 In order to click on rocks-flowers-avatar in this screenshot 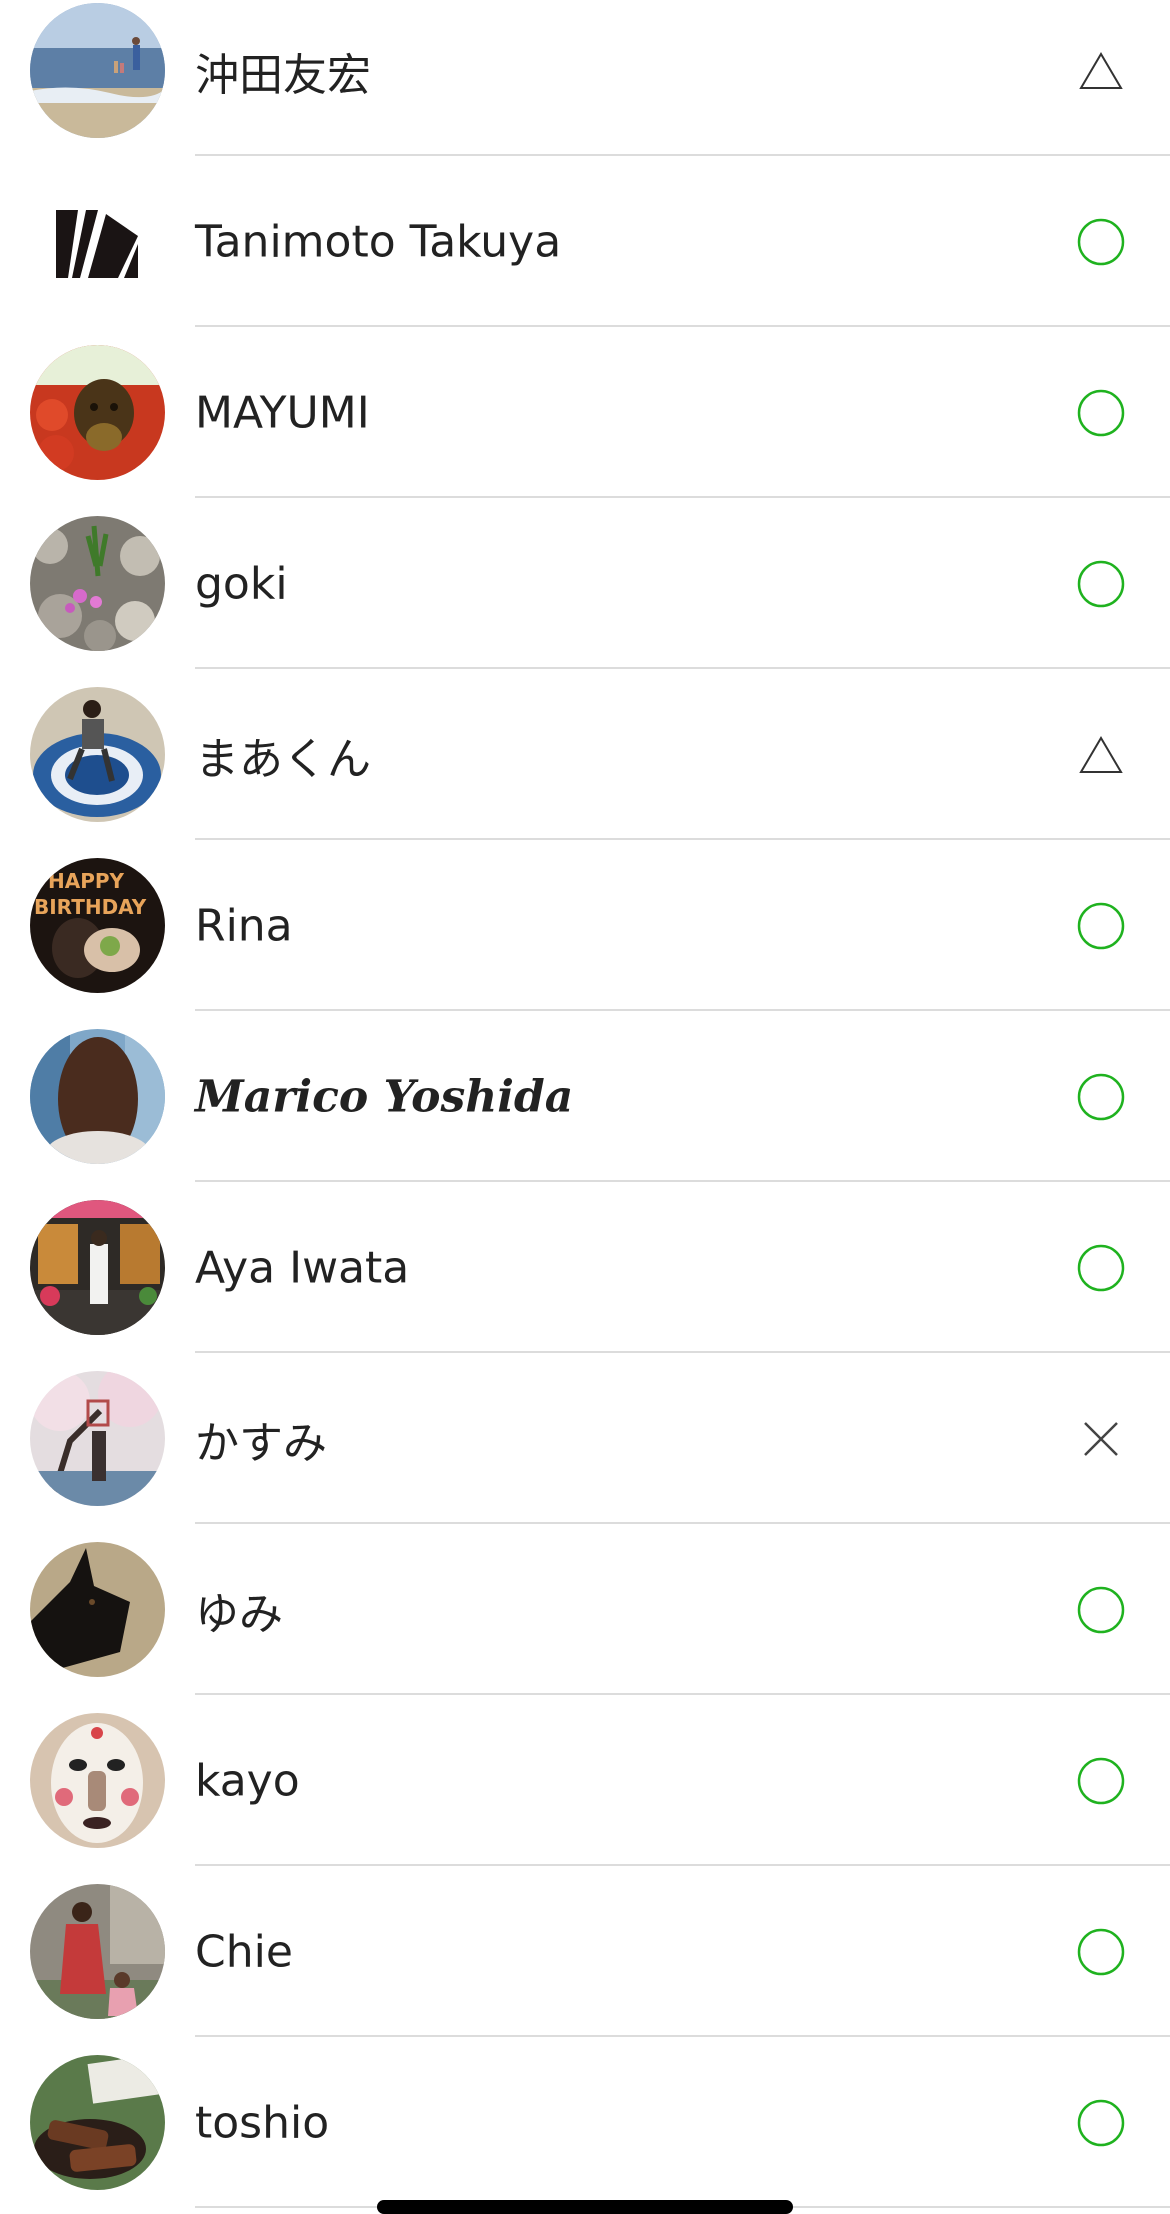, I will do `click(97, 583)`.